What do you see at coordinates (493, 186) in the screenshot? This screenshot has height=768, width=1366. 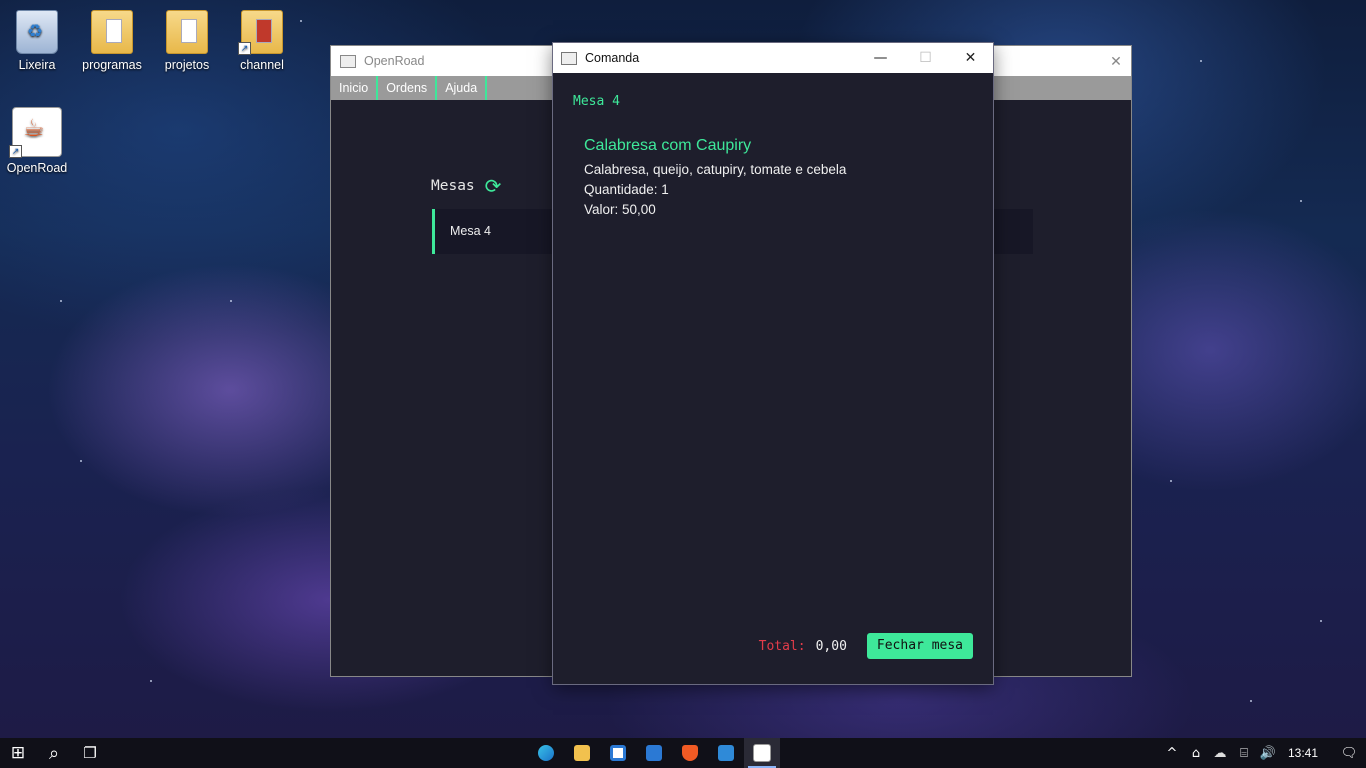 I see `refresh-icon: ⟳` at bounding box center [493, 186].